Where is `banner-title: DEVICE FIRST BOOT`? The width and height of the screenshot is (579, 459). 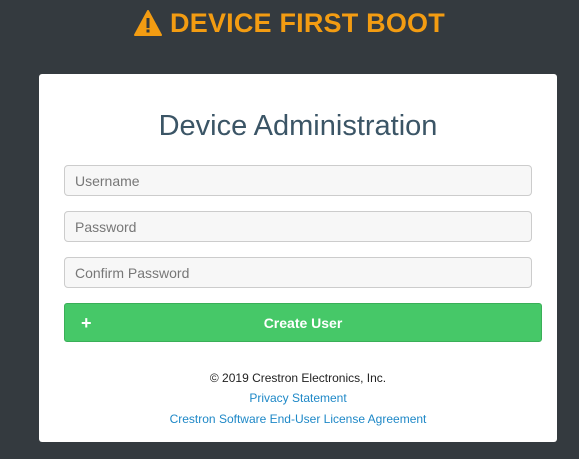
banner-title: DEVICE FIRST BOOT is located at coordinates (307, 22).